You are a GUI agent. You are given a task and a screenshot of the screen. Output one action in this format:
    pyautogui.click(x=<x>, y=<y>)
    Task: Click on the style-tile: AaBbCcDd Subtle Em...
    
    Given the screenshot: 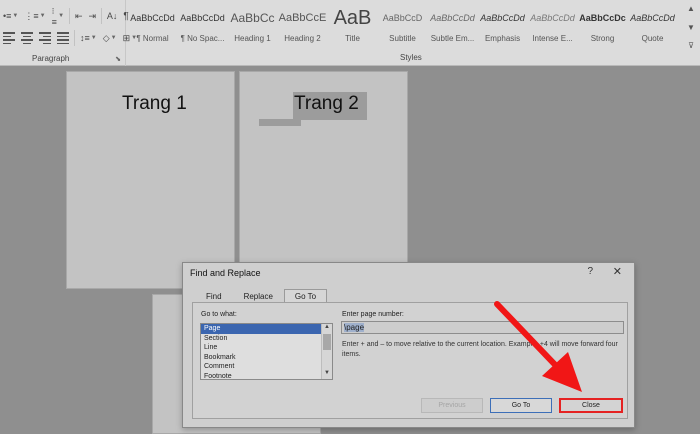 What is the action you would take?
    pyautogui.click(x=453, y=27)
    